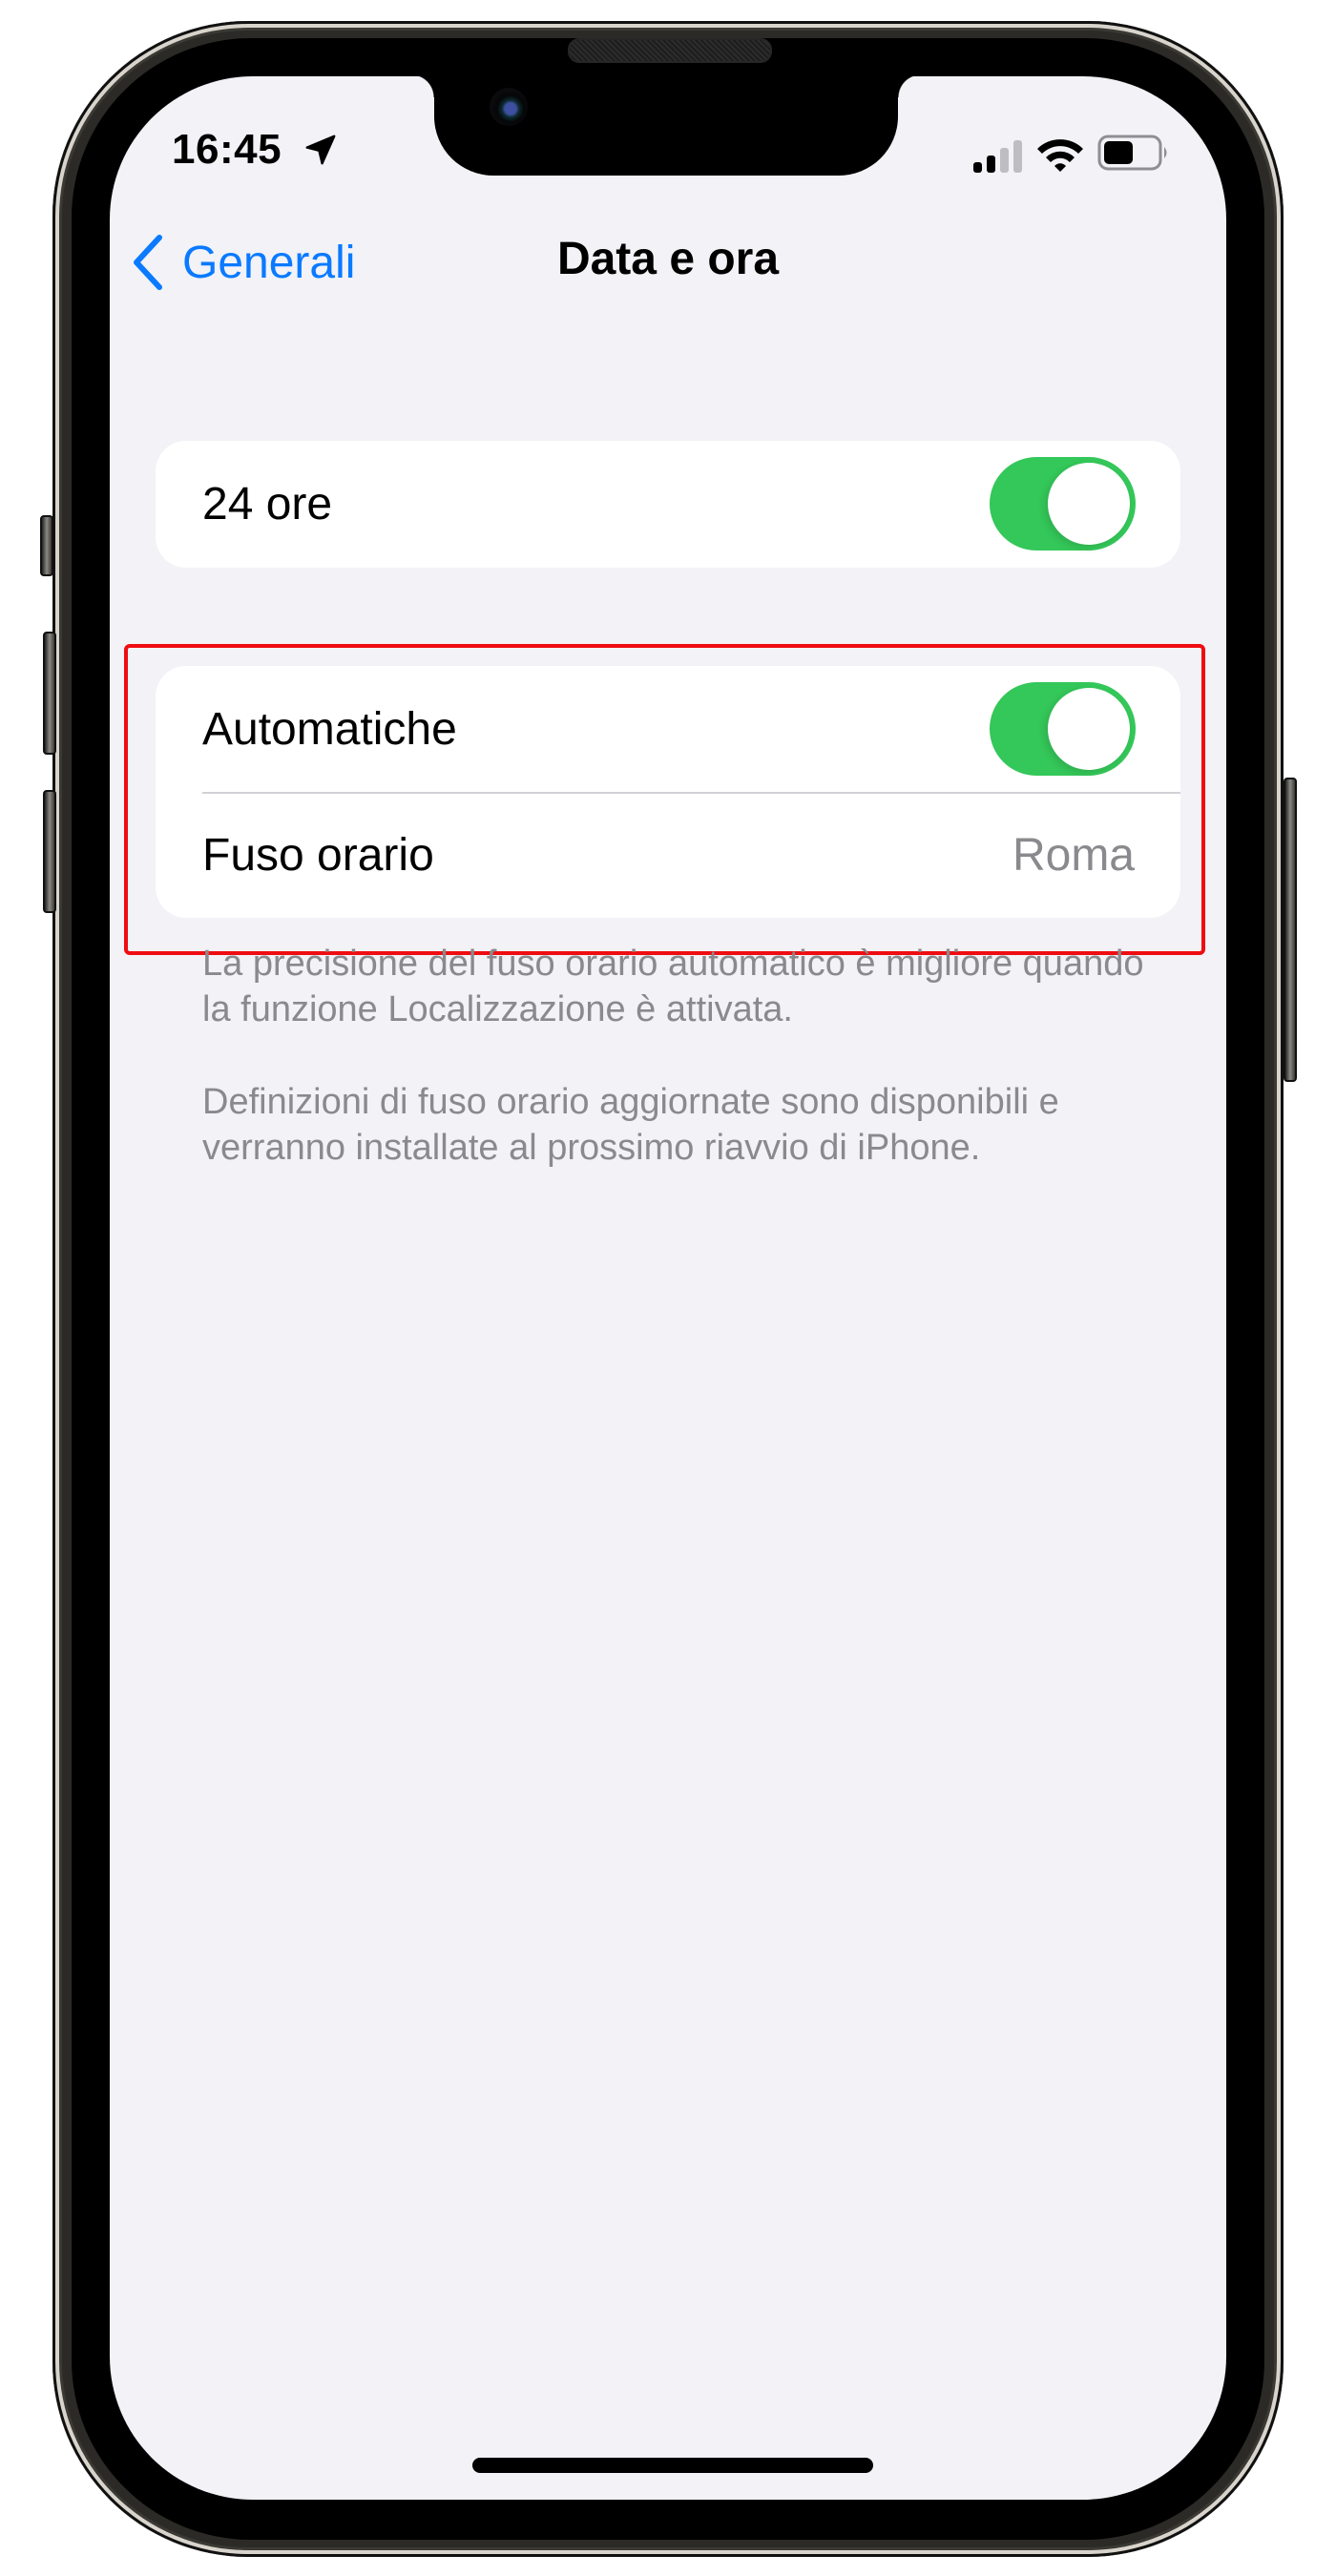 This screenshot has height=2576, width=1336. What do you see at coordinates (668, 259) in the screenshot?
I see `page-title: Data e ora` at bounding box center [668, 259].